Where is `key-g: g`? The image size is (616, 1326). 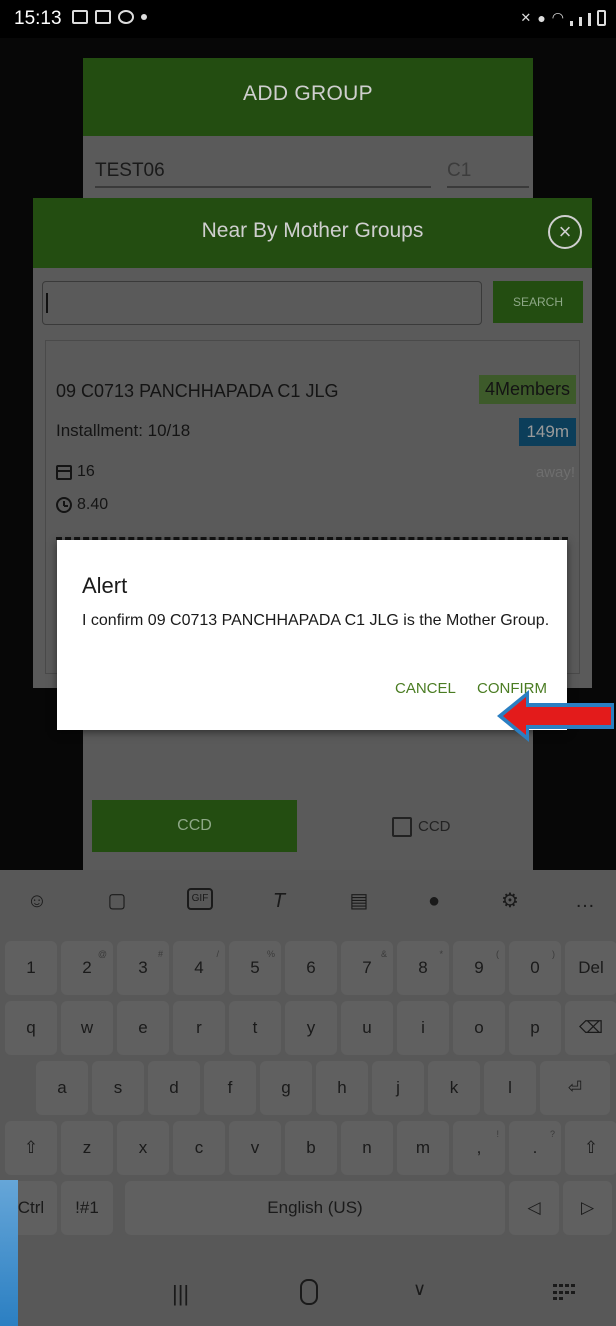
key-g: g is located at coordinates (286, 1088).